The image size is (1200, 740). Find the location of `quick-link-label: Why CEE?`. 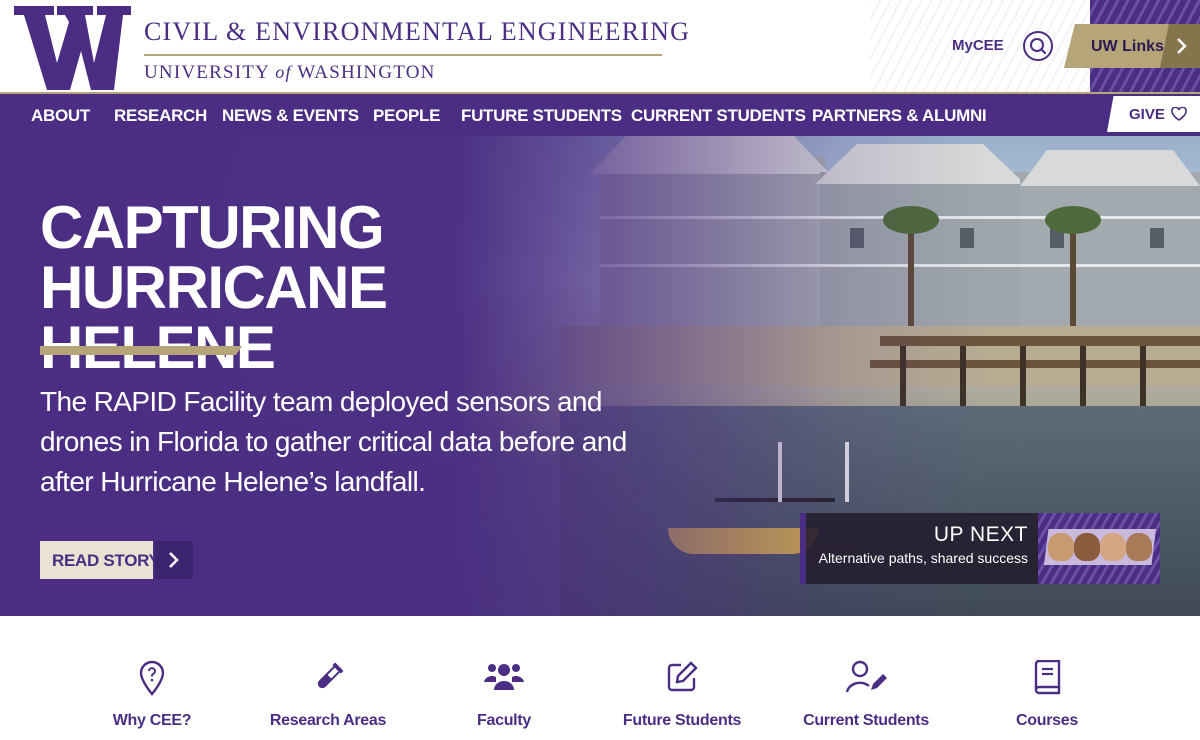

quick-link-label: Why CEE? is located at coordinates (152, 720).